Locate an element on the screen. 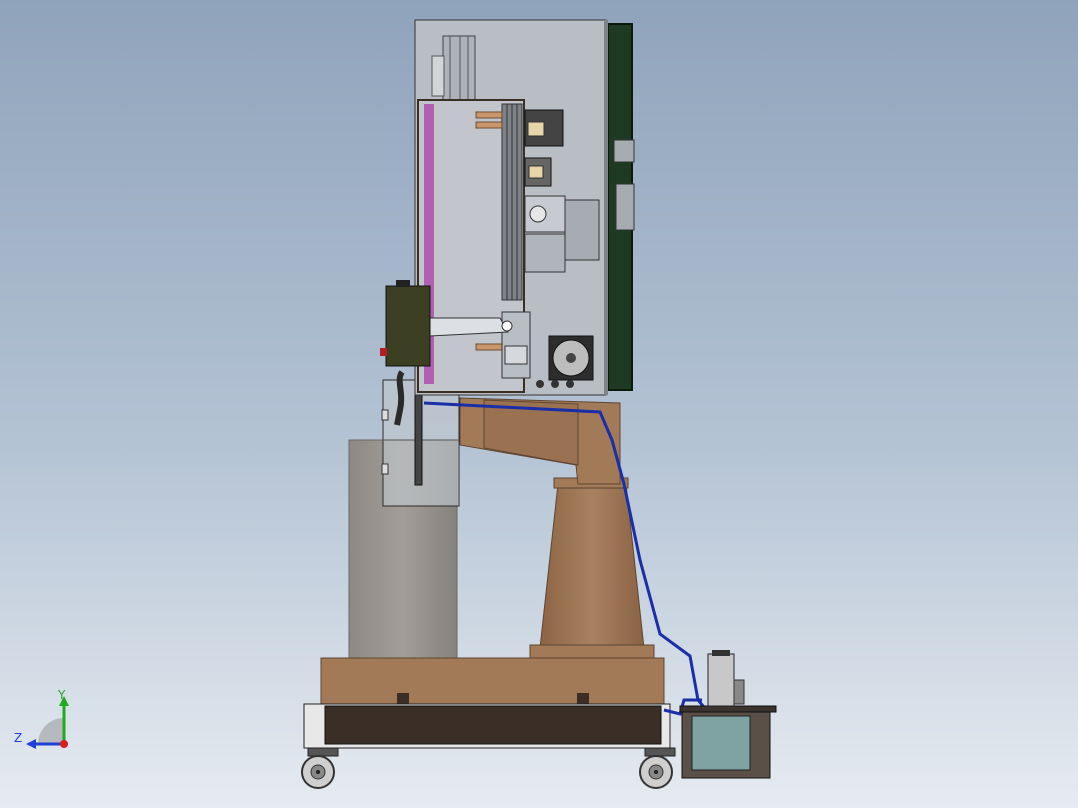 The height and width of the screenshot is (808, 1078). arm-pivot is located at coordinates (507, 326).